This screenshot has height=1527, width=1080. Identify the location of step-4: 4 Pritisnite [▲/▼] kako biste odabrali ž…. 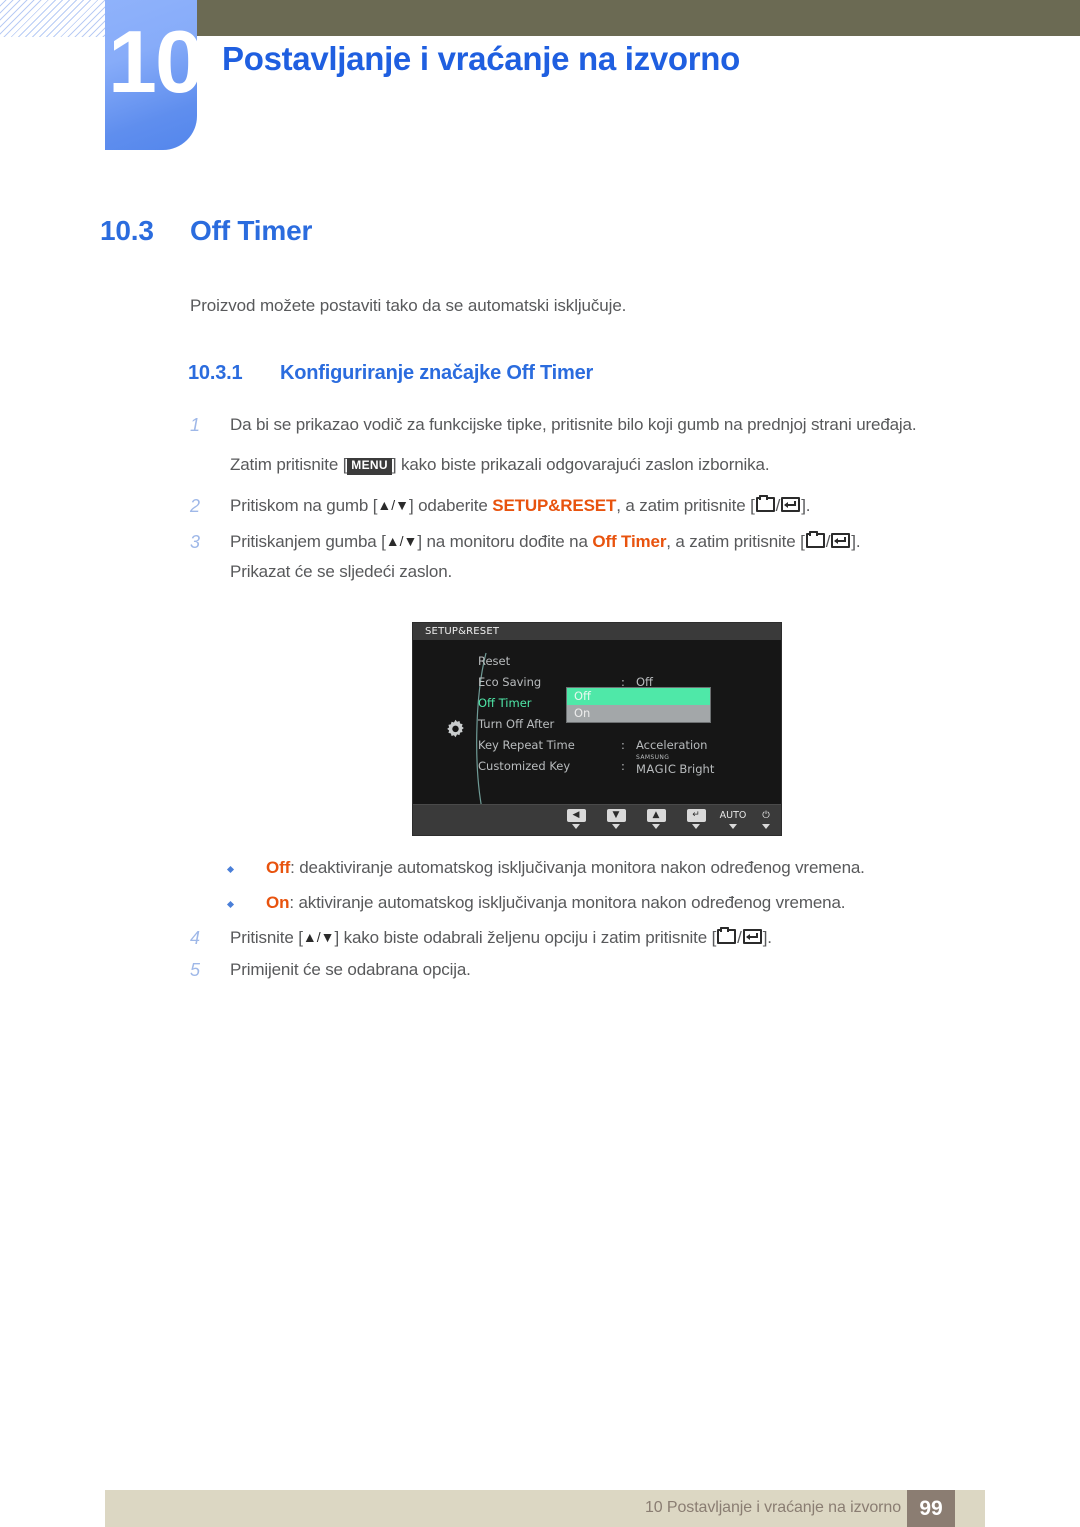
(481, 937).